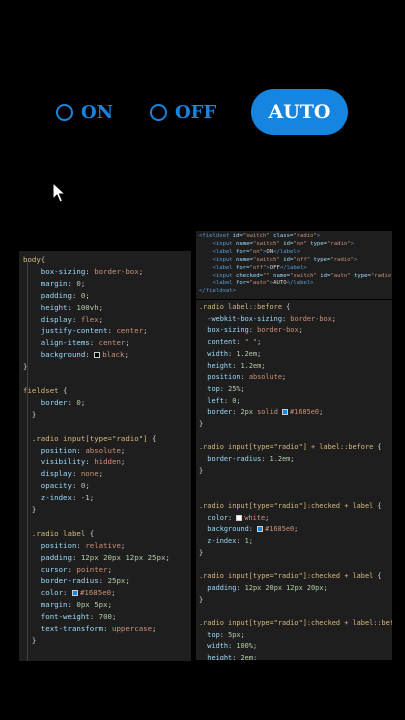  What do you see at coordinates (216, 365) in the screenshot?
I see `code-token: height` at bounding box center [216, 365].